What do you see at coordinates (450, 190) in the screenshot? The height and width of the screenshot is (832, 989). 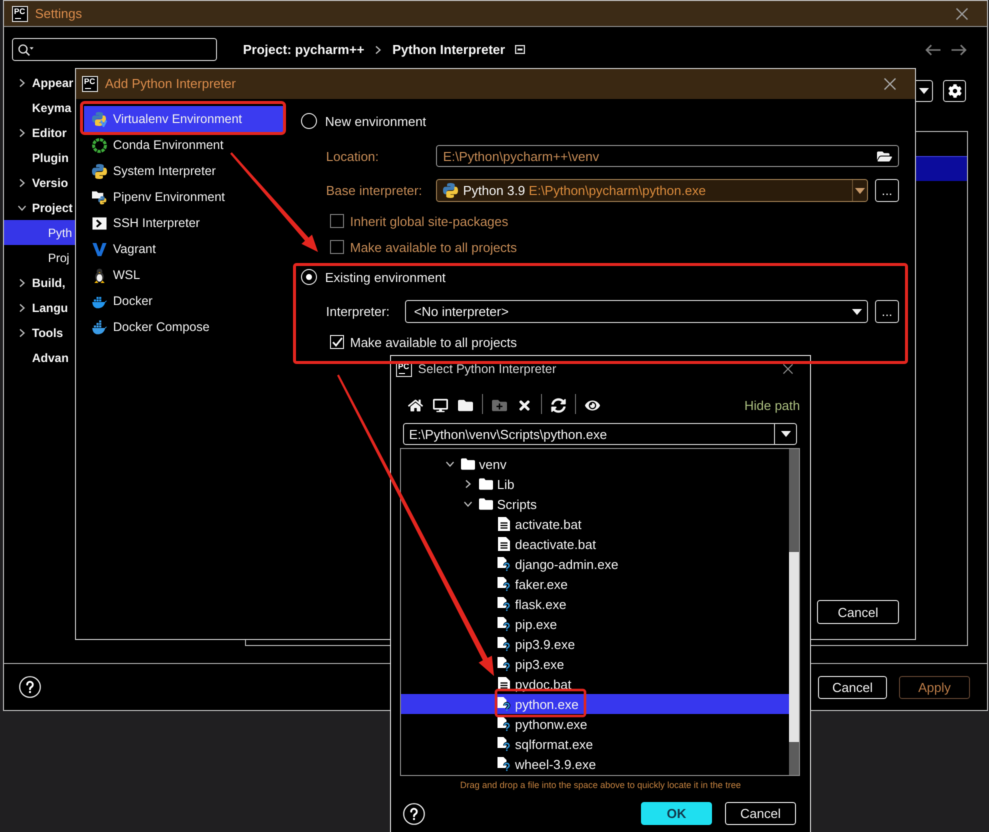 I see `python-logo-icon` at bounding box center [450, 190].